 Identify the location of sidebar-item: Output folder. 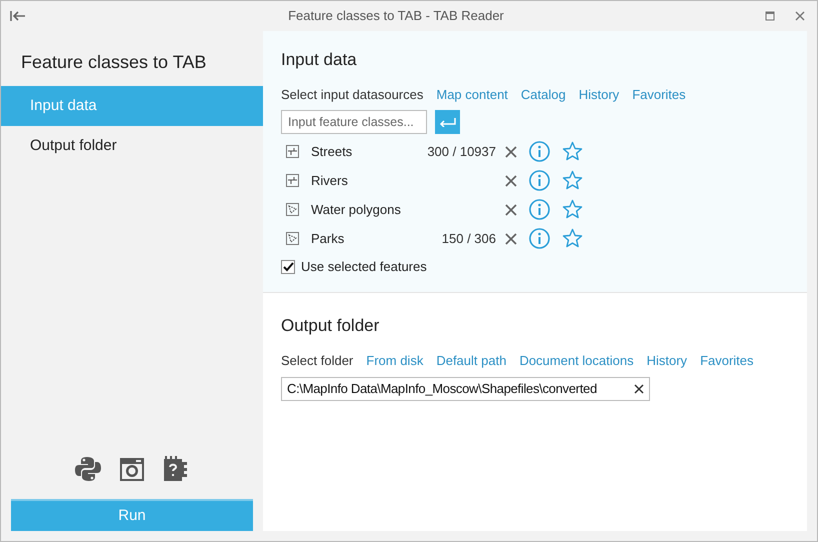
(132, 146).